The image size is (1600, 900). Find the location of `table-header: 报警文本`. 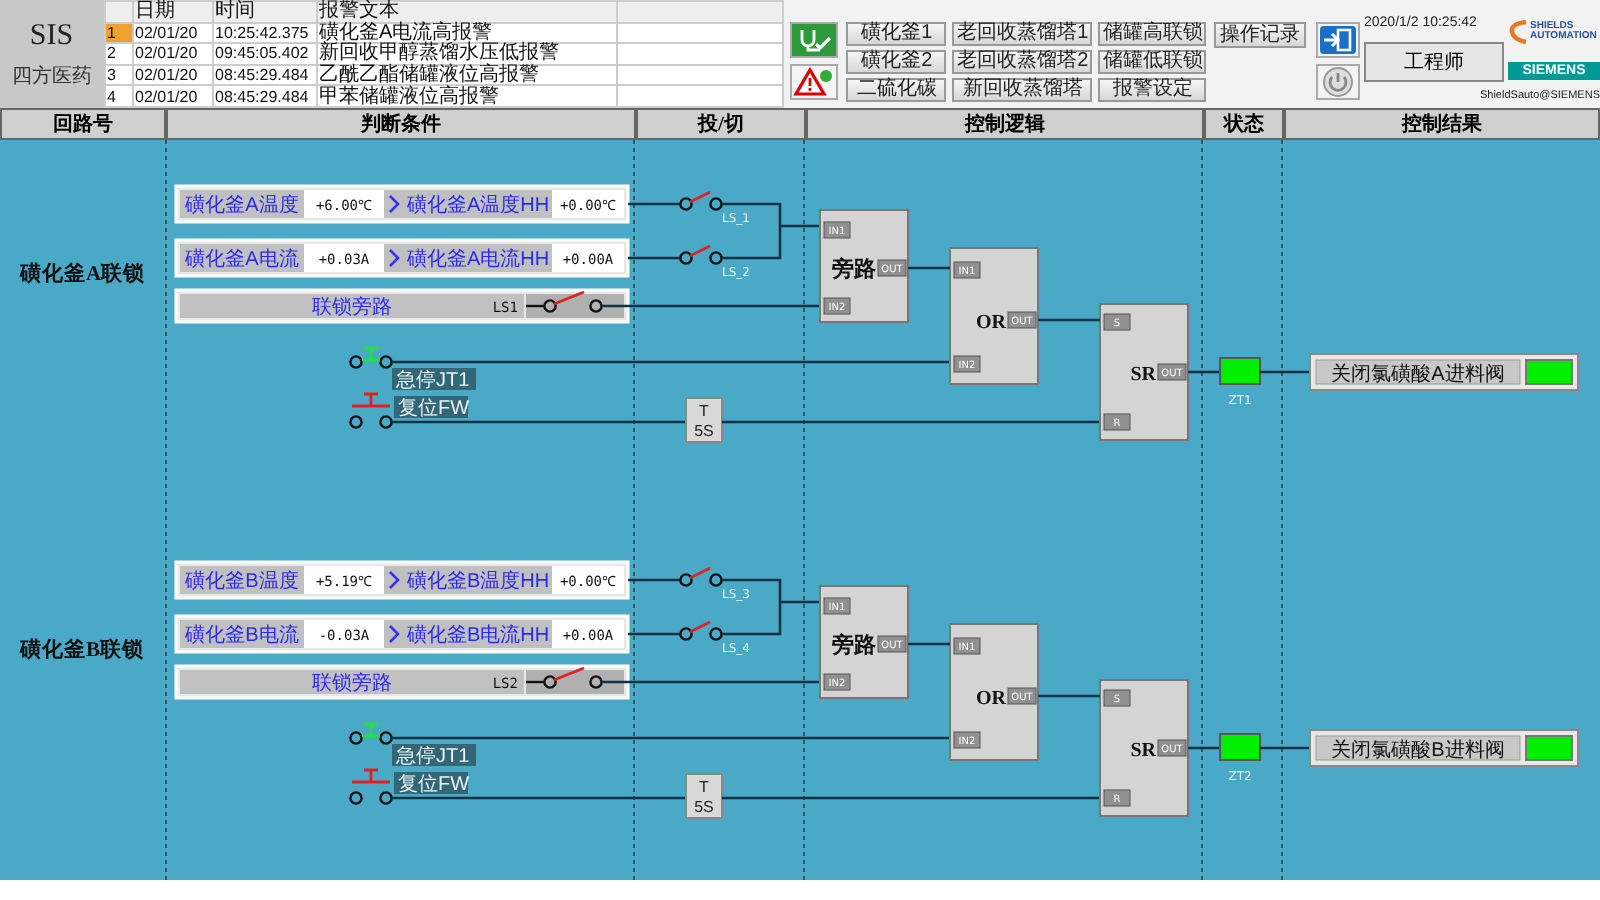

table-header: 报警文本 is located at coordinates (466, 12).